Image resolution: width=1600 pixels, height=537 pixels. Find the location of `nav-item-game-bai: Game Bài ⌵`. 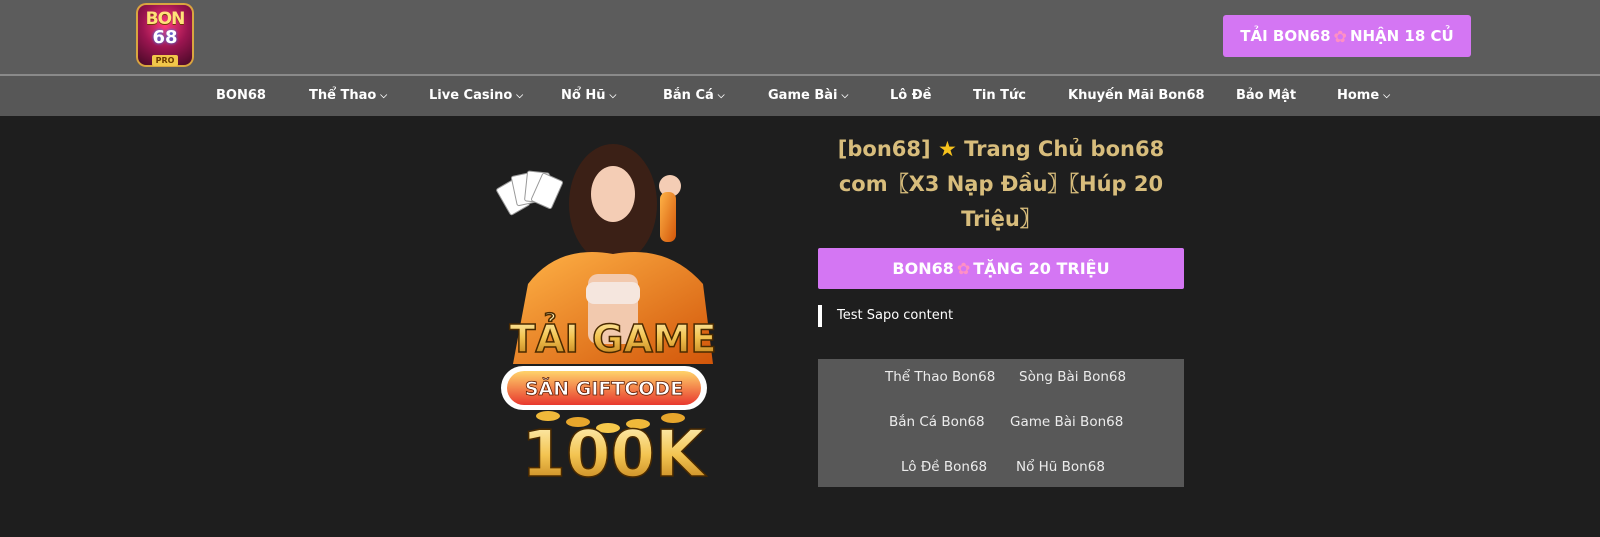

nav-item-game-bai: Game Bài ⌵ is located at coordinates (808, 96).